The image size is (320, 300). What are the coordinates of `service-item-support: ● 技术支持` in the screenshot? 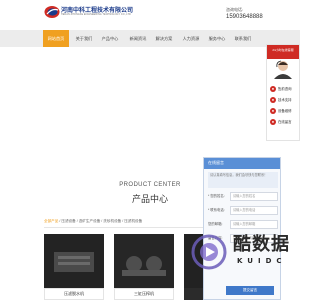 It's located at (284, 100).